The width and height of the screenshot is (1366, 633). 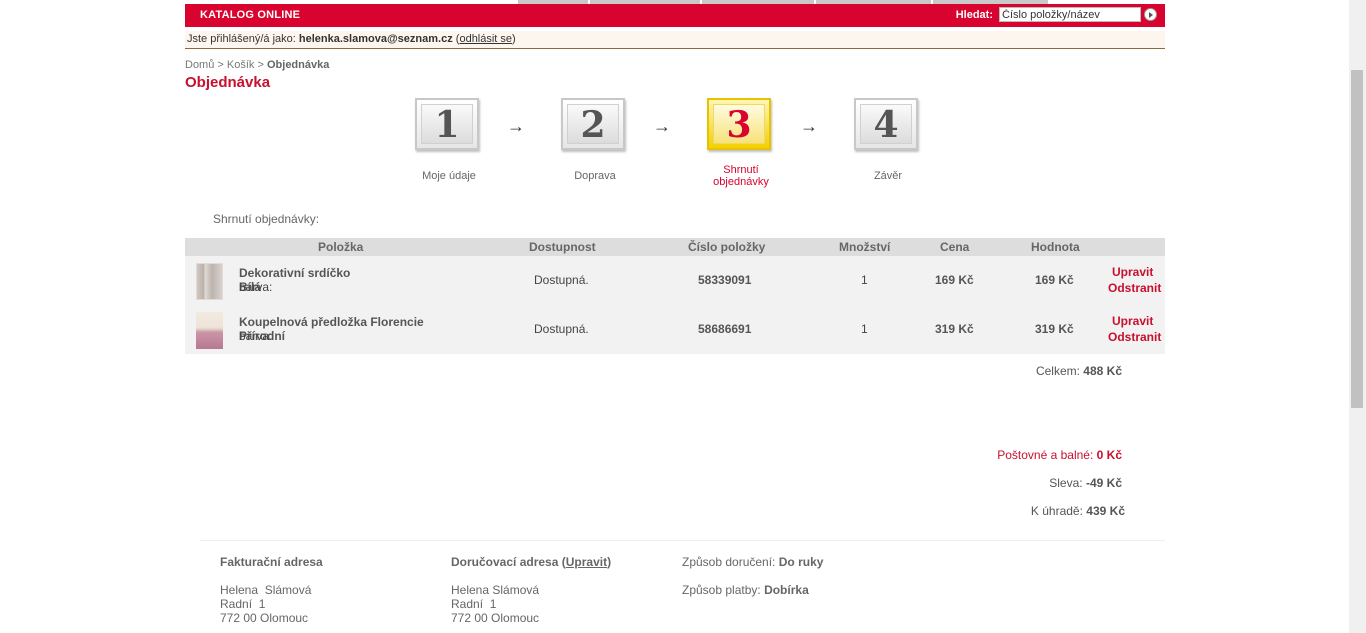 I want to click on billing-name: Helena Slámová, so click(x=266, y=590).